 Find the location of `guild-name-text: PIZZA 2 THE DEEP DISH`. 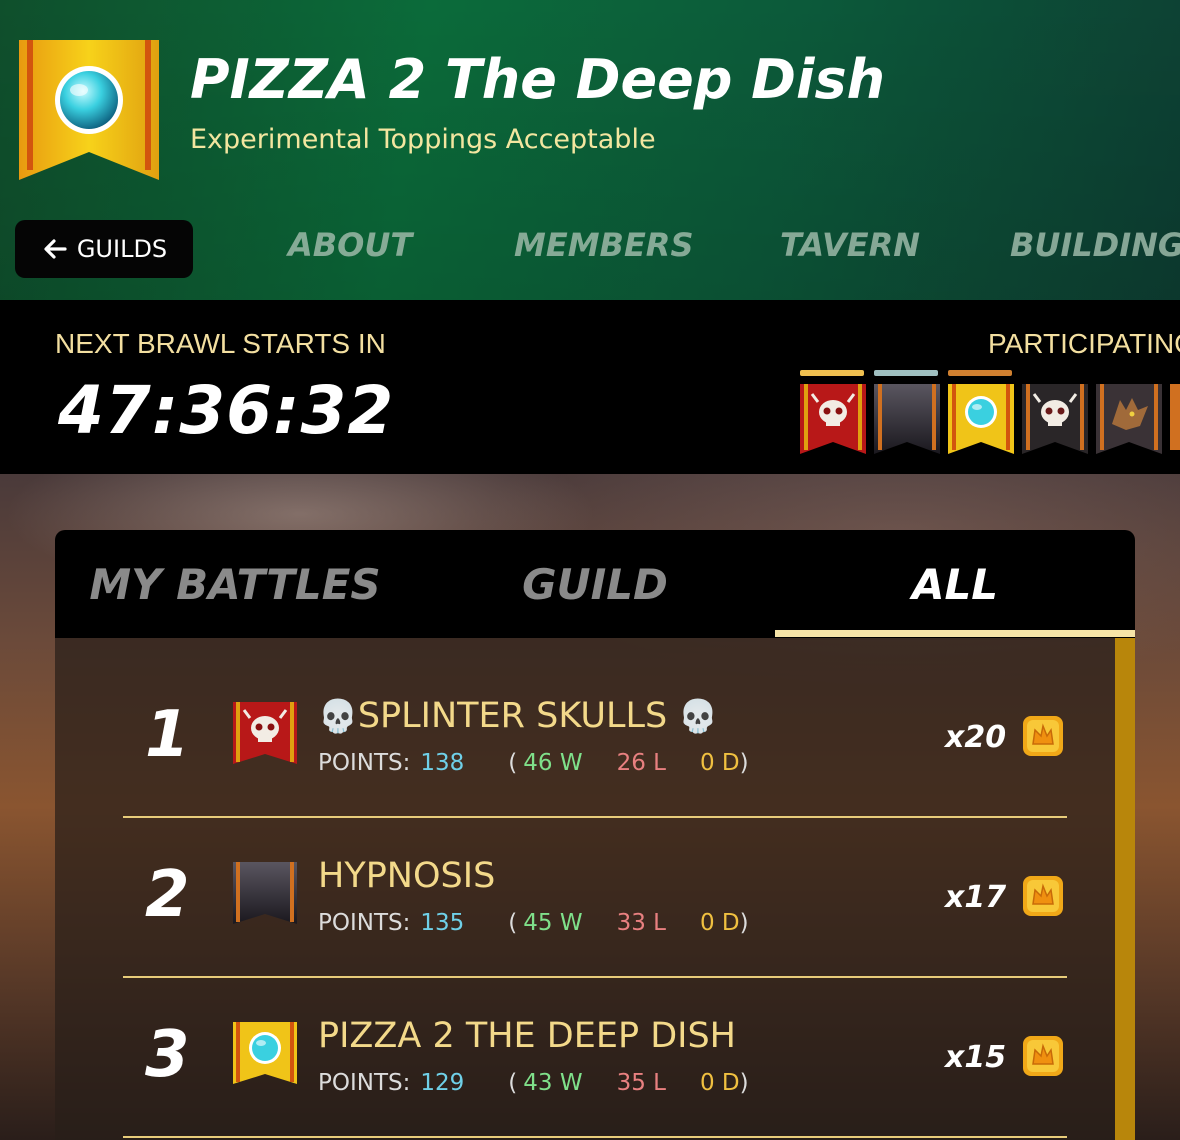

guild-name-text: PIZZA 2 THE DEEP DISH is located at coordinates (527, 1036).